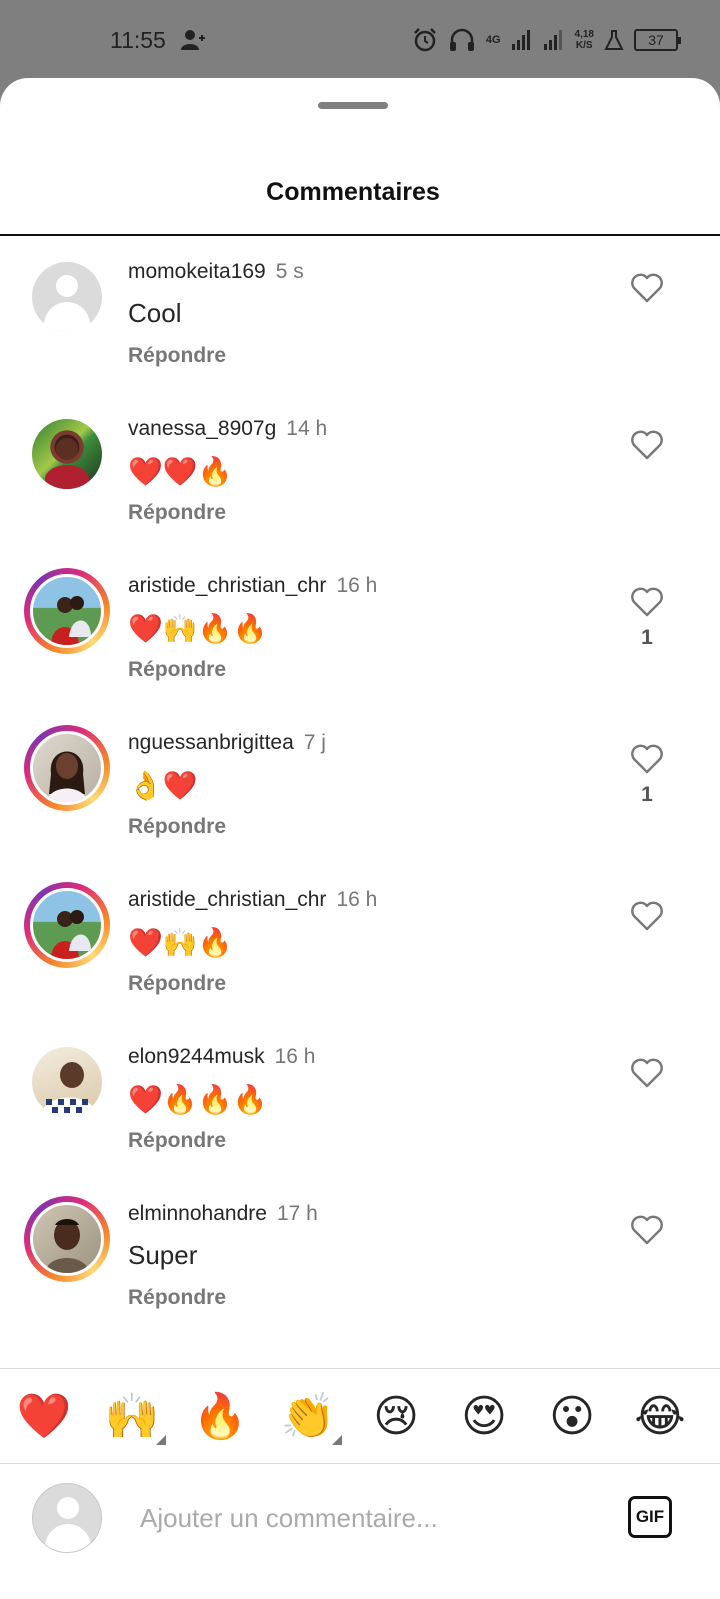 The width and height of the screenshot is (720, 1599). I want to click on status-bar: 11:55 4G 4,18 K/S 37, so click(360, 40).